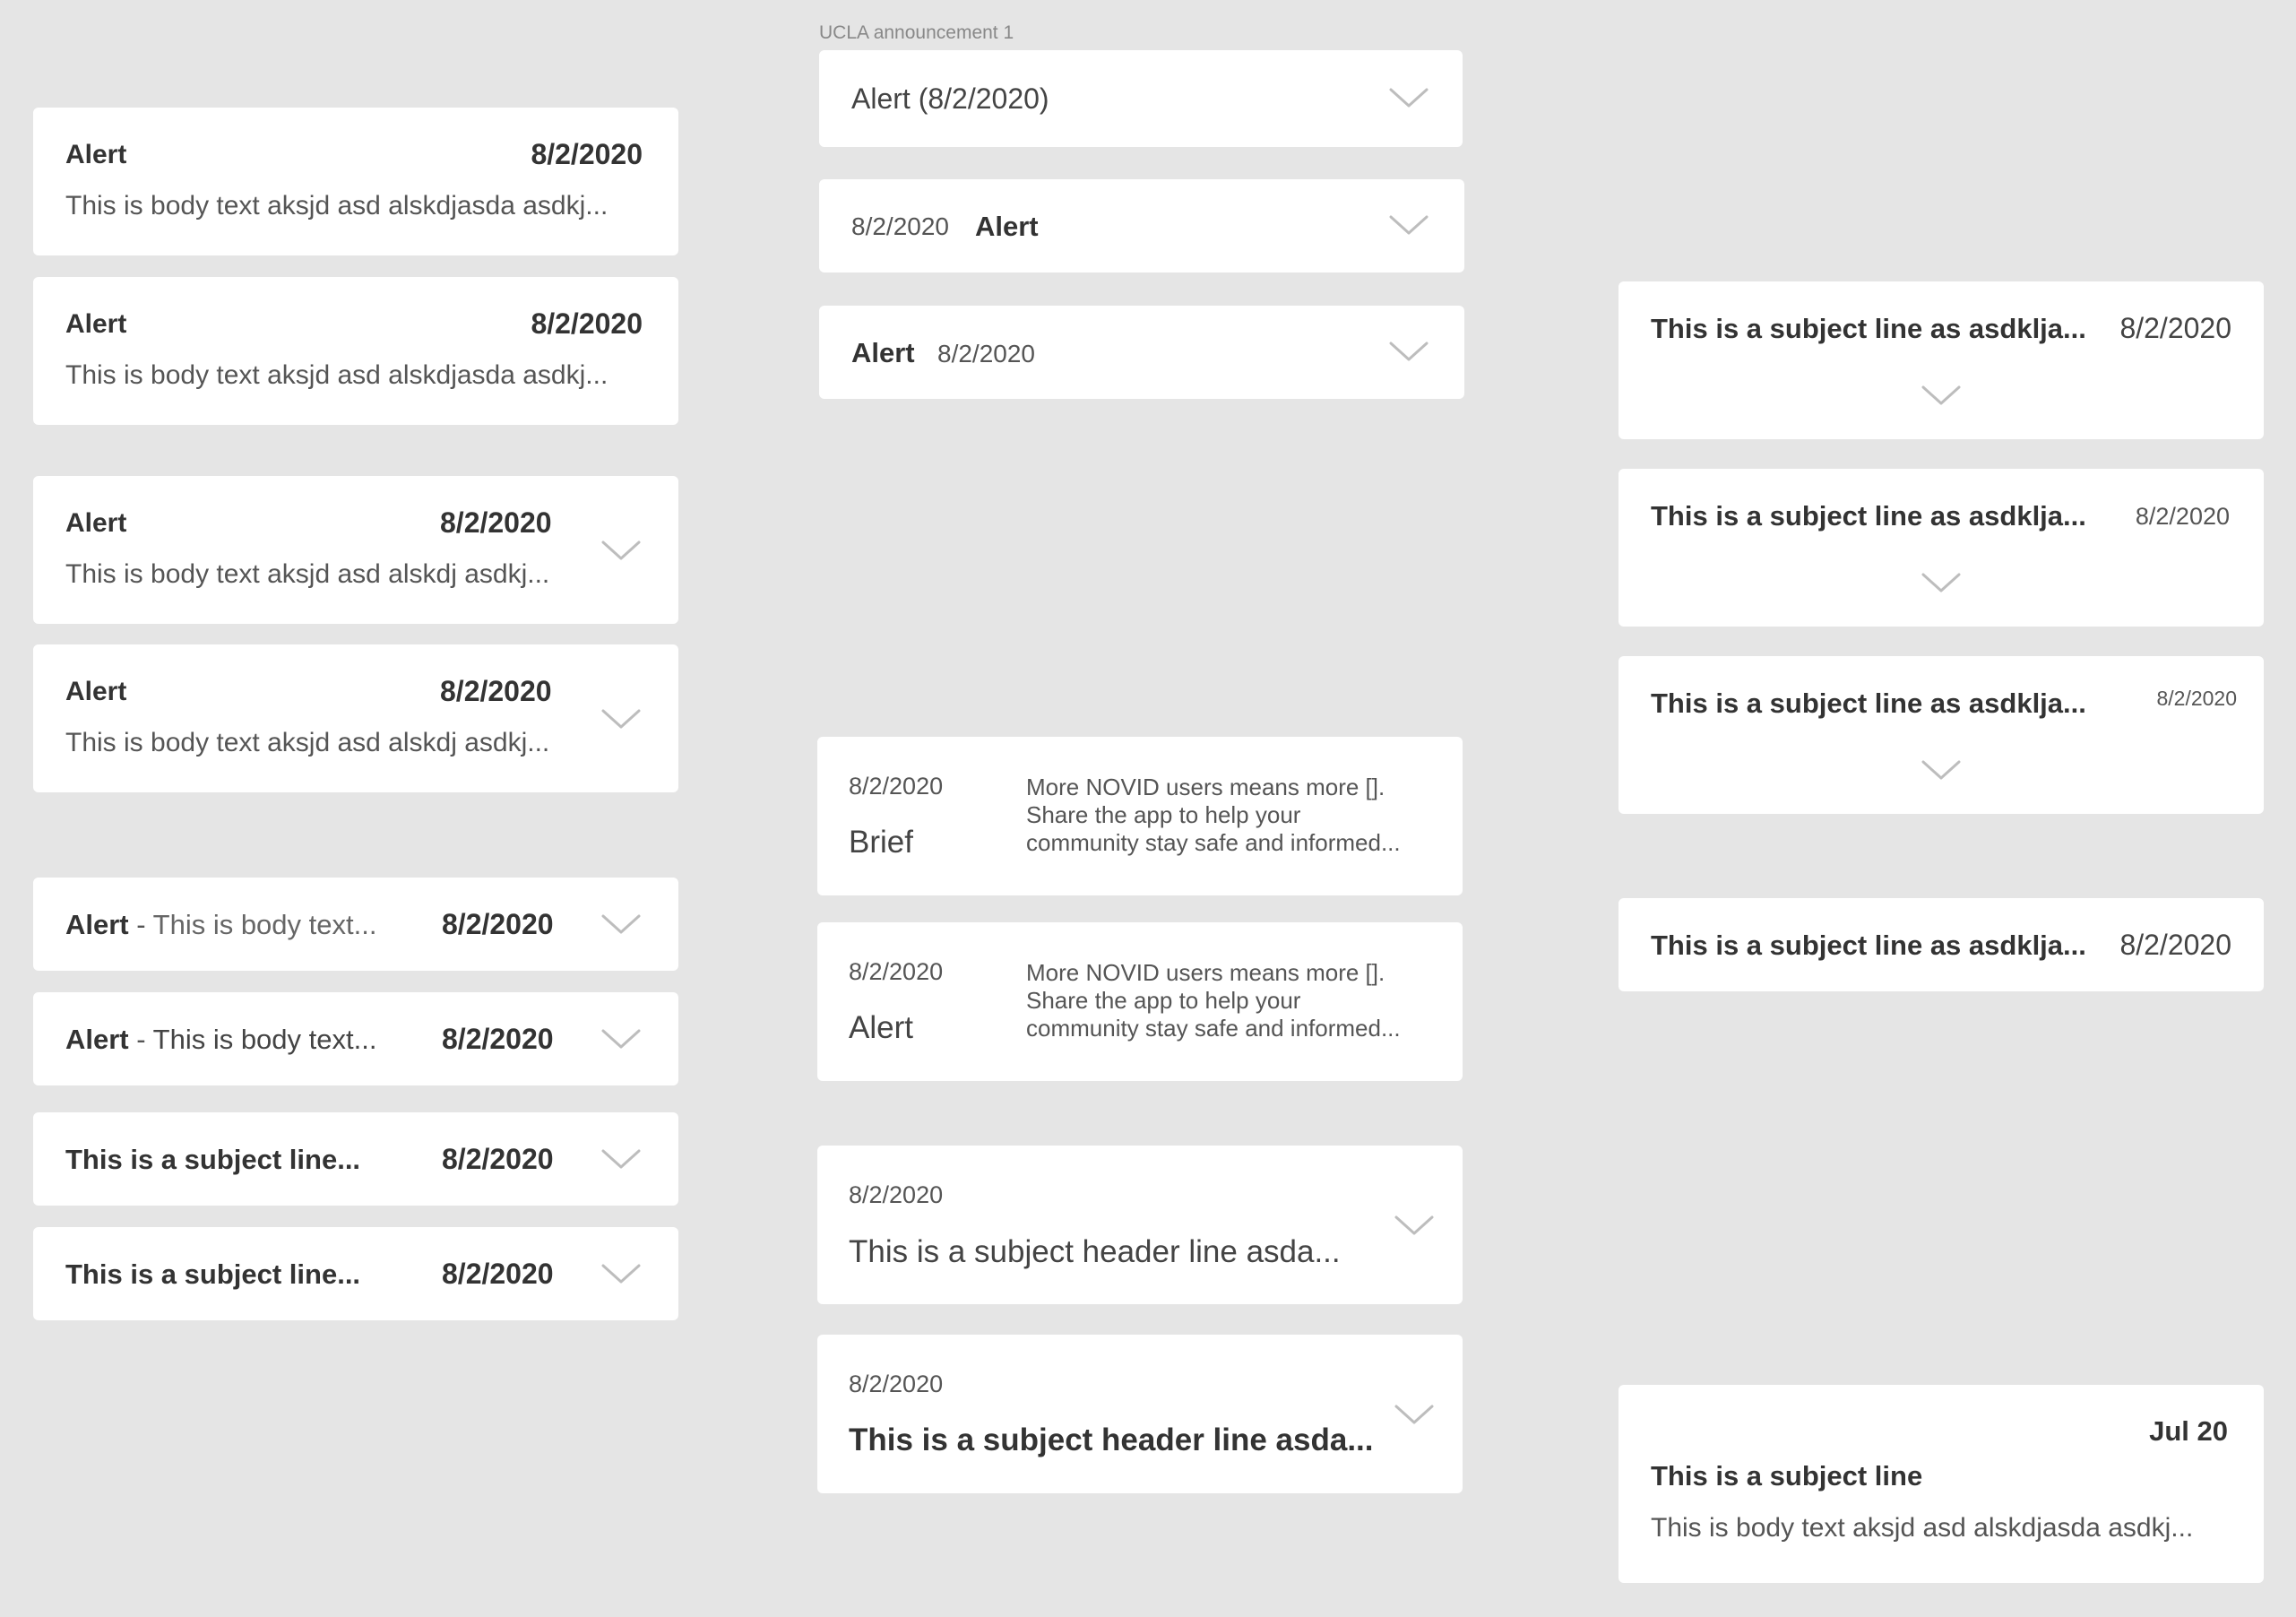 The height and width of the screenshot is (1617, 2296). I want to click on collapsed-title: Alert (8/2/2020), so click(950, 98).